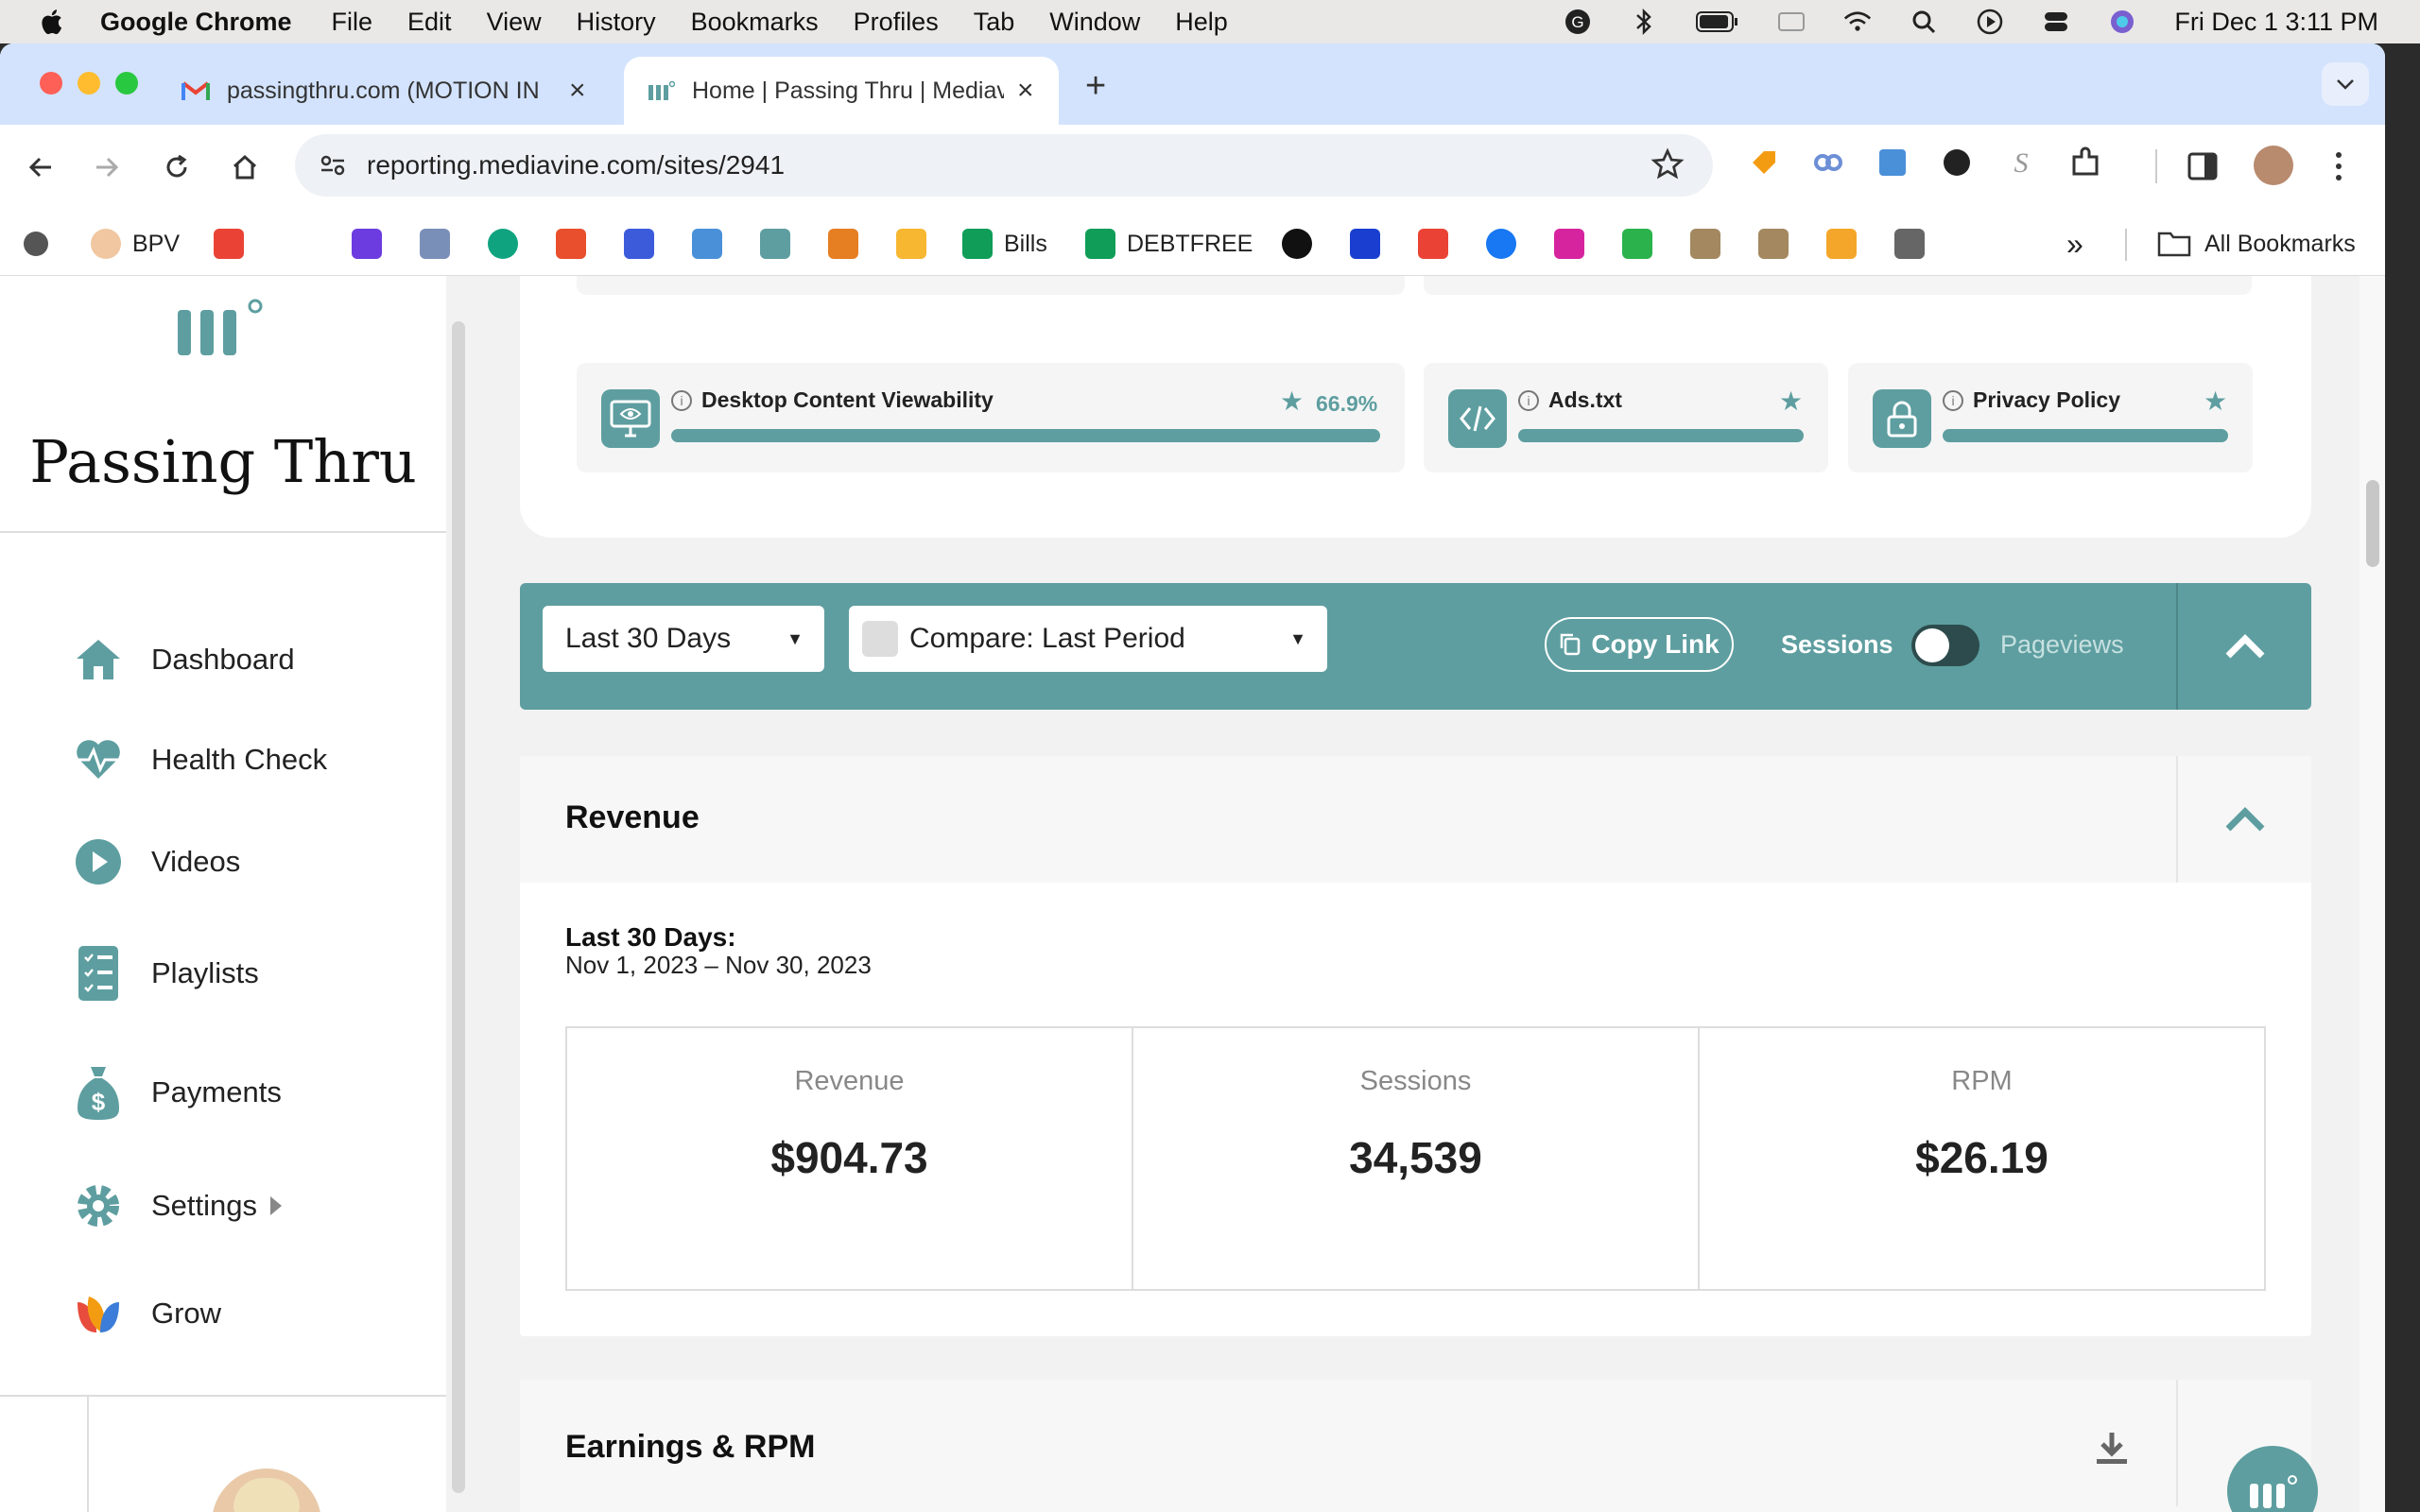 The width and height of the screenshot is (2420, 1512). Describe the element at coordinates (645, 244) in the screenshot. I see `bookmark-calendar` at that location.